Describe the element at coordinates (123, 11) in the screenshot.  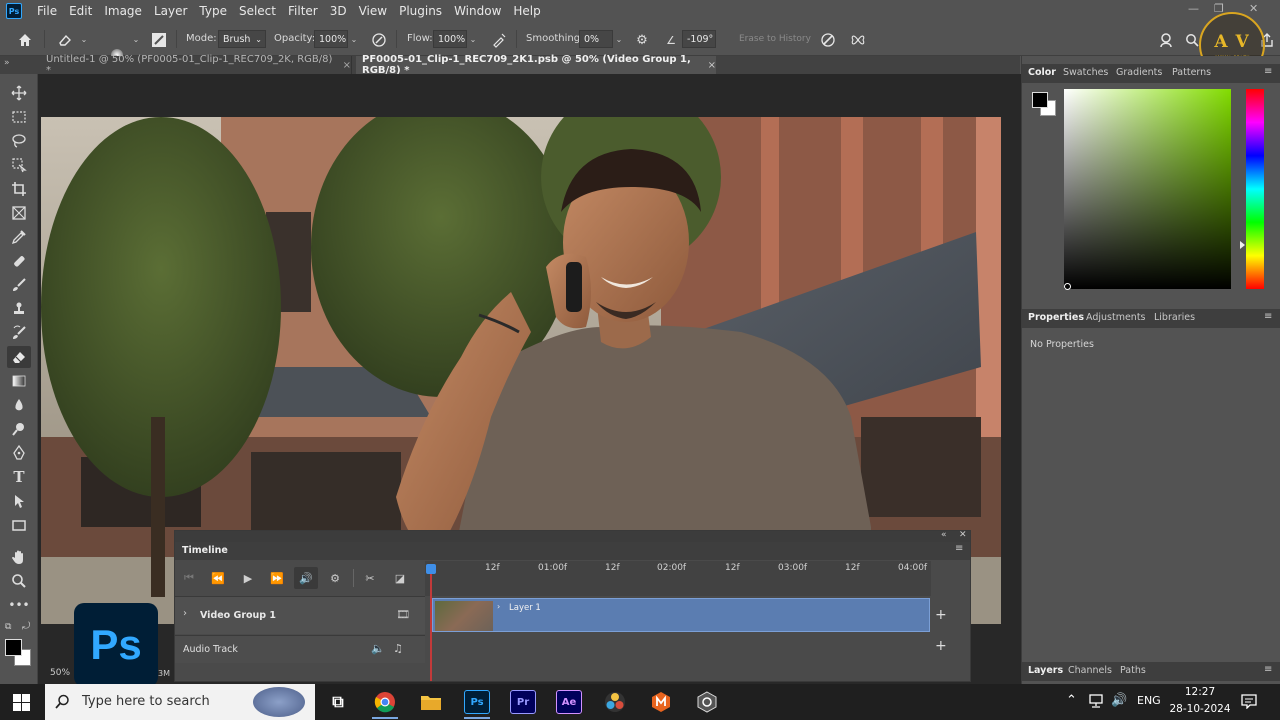
I see `menu-image: Image` at that location.